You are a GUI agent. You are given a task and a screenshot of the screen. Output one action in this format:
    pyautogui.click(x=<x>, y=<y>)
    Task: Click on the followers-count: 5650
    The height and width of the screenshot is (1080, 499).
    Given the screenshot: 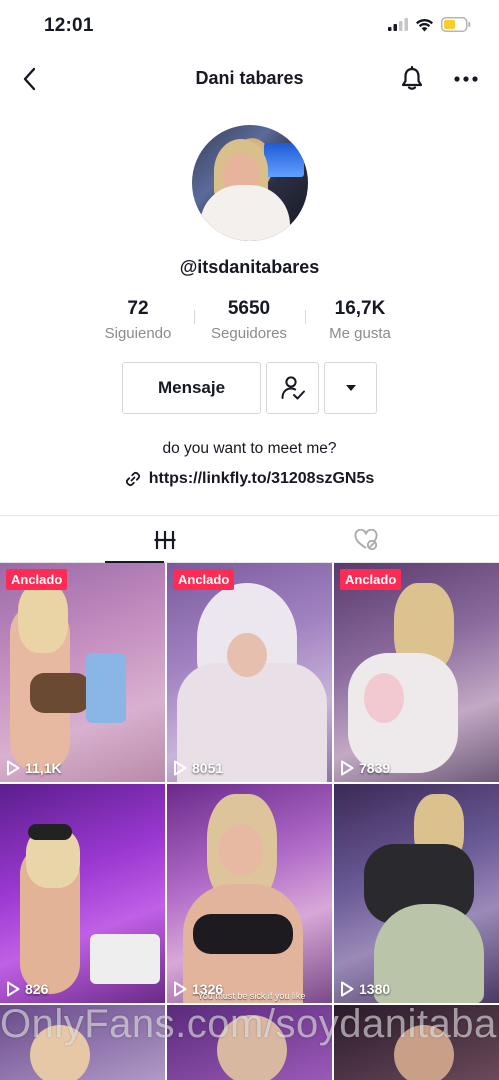 What is the action you would take?
    pyautogui.click(x=249, y=308)
    